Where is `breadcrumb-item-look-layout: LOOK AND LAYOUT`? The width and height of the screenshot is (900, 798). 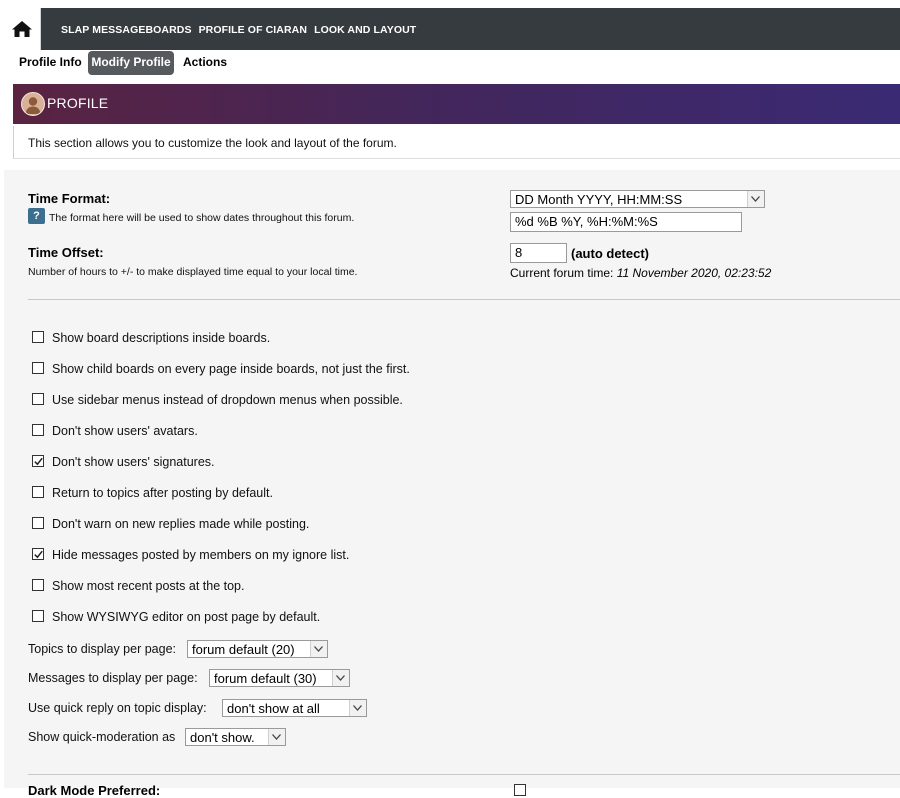
breadcrumb-item-look-layout: LOOK AND LAYOUT is located at coordinates (365, 30).